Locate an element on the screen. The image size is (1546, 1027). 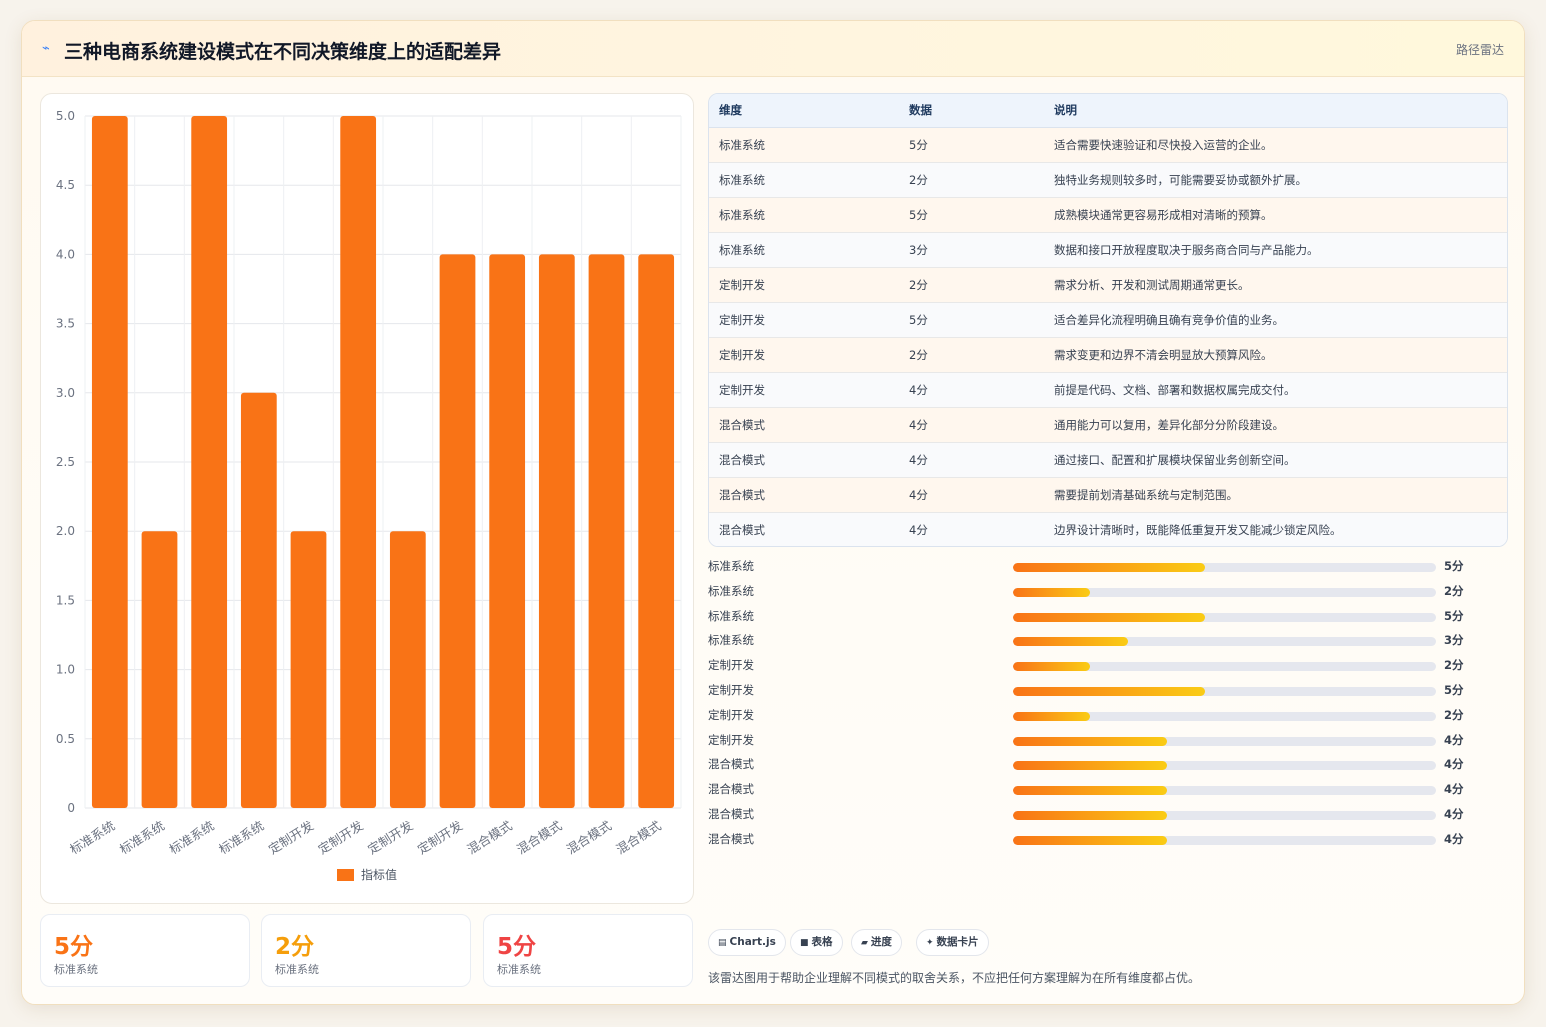
page-title: 三种电商系统建设模式在不同决策维度上的适配差异 is located at coordinates (283, 52).